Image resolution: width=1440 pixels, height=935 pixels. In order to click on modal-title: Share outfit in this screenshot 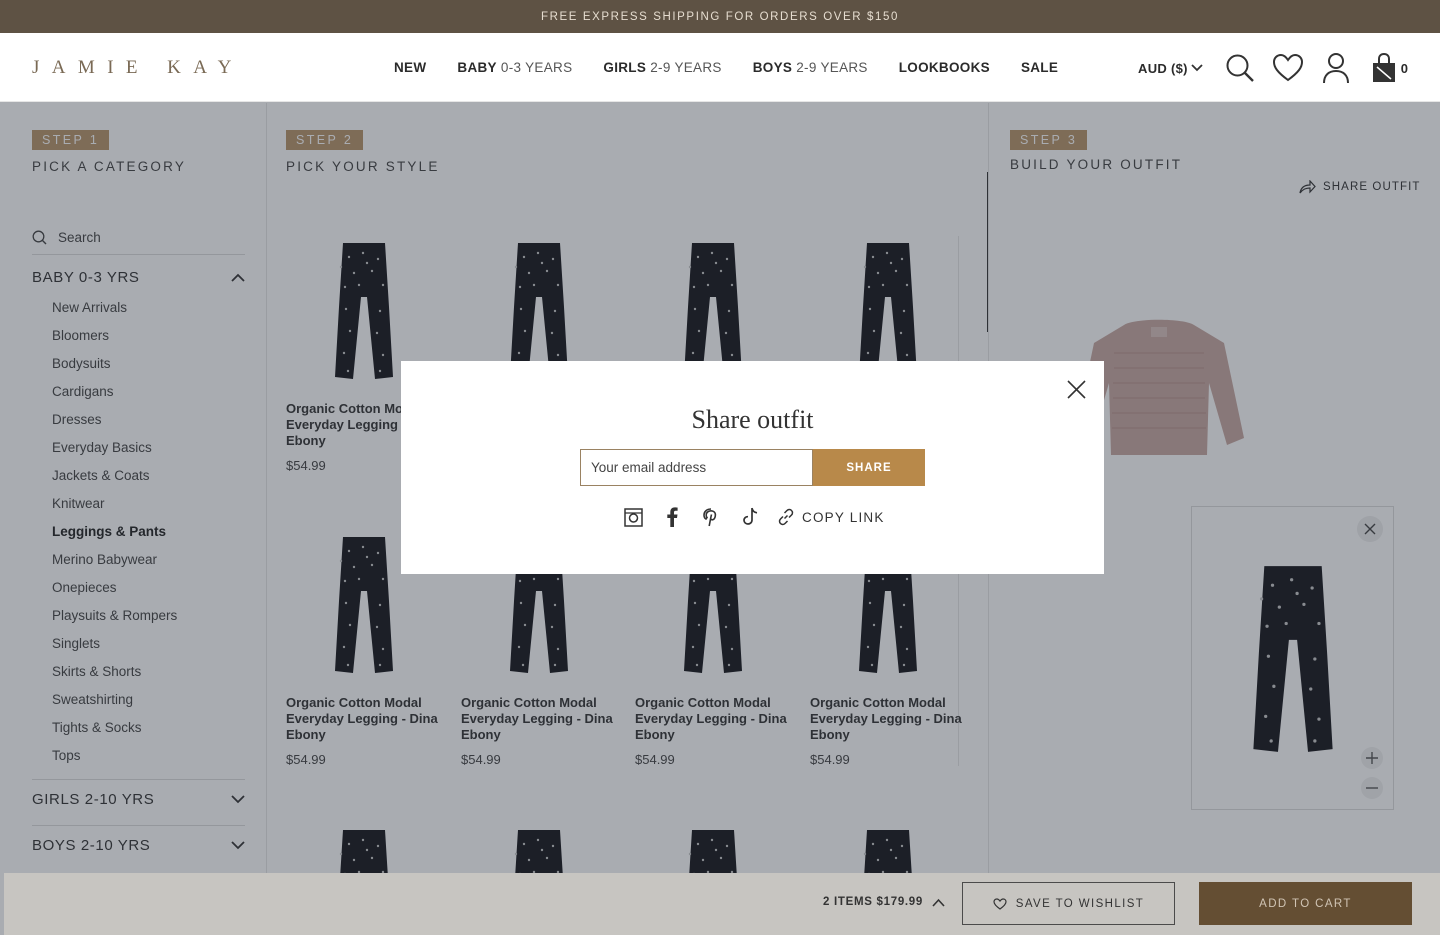, I will do `click(752, 419)`.